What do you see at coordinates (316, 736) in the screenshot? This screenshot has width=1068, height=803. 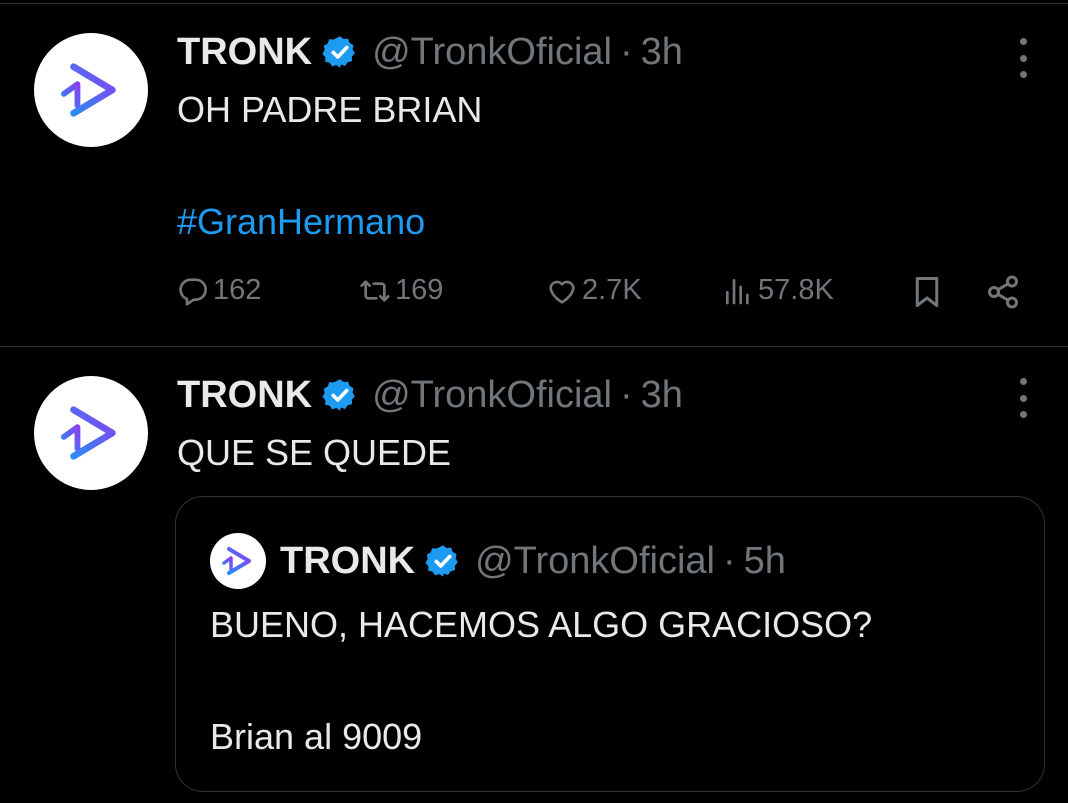 I see `quoted-tweet-text: Brian al 9009` at bounding box center [316, 736].